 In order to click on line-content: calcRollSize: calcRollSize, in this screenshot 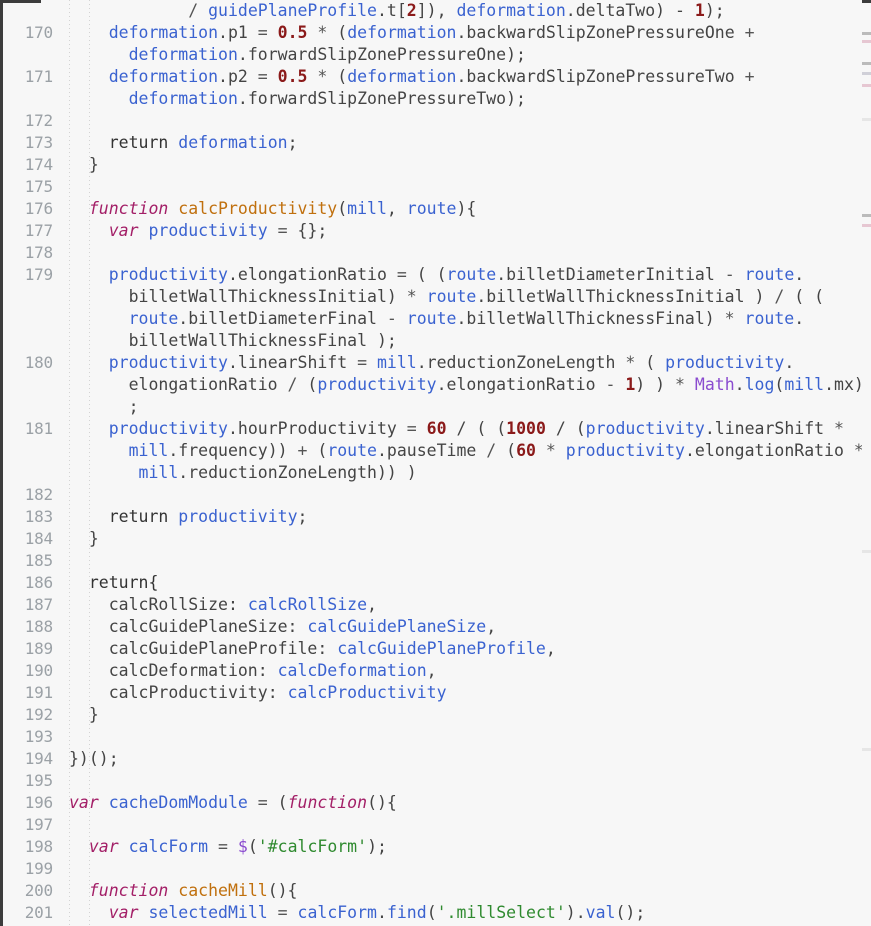, I will do `click(466, 605)`.